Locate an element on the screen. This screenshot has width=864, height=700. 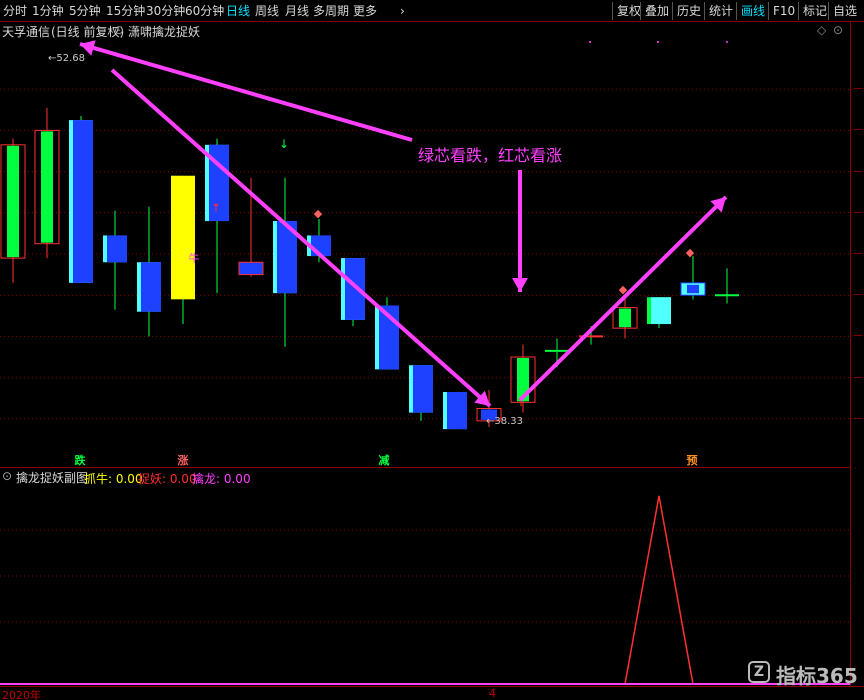
timeframe-tab-8: 月线 is located at coordinates (297, 11).